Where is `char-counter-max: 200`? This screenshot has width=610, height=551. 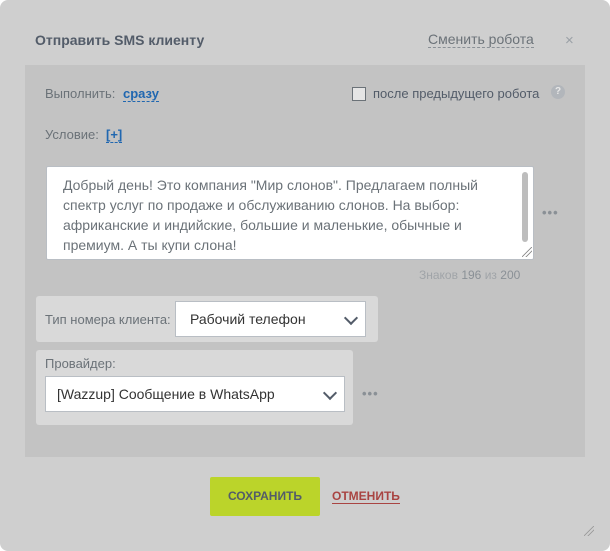 char-counter-max: 200 is located at coordinates (510, 275).